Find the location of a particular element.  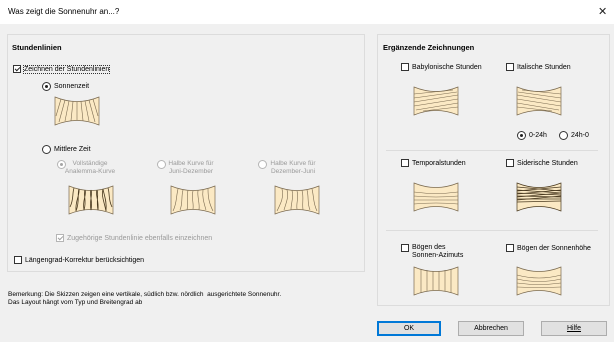

sun-time-sketch is located at coordinates (77, 111).